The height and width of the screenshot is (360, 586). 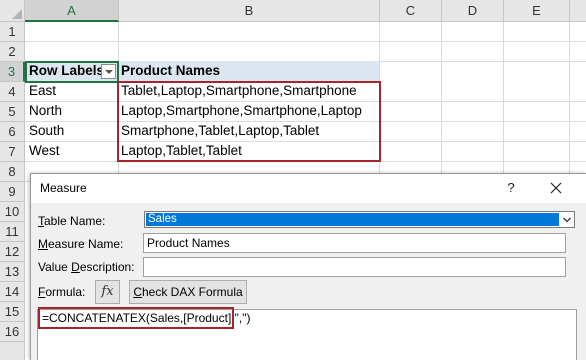 What do you see at coordinates (72, 72) in the screenshot?
I see `active-cell-indicator` at bounding box center [72, 72].